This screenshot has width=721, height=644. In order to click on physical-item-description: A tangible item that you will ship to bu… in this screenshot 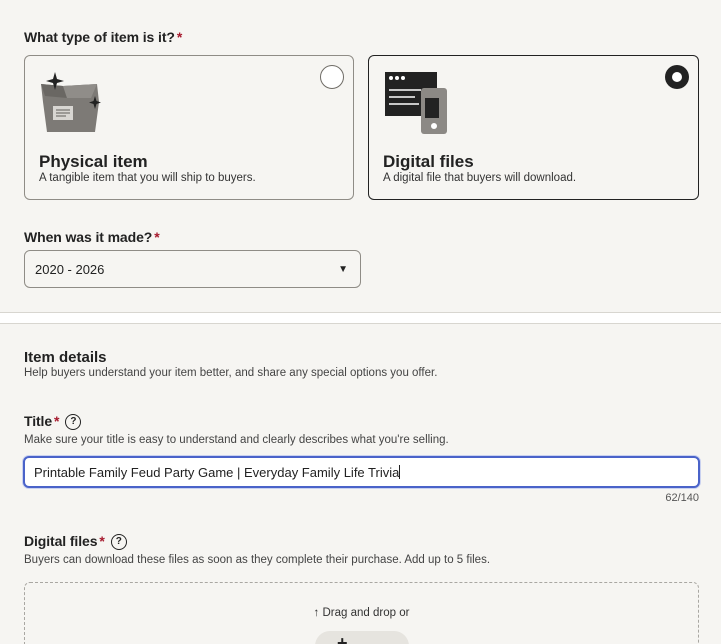, I will do `click(147, 178)`.